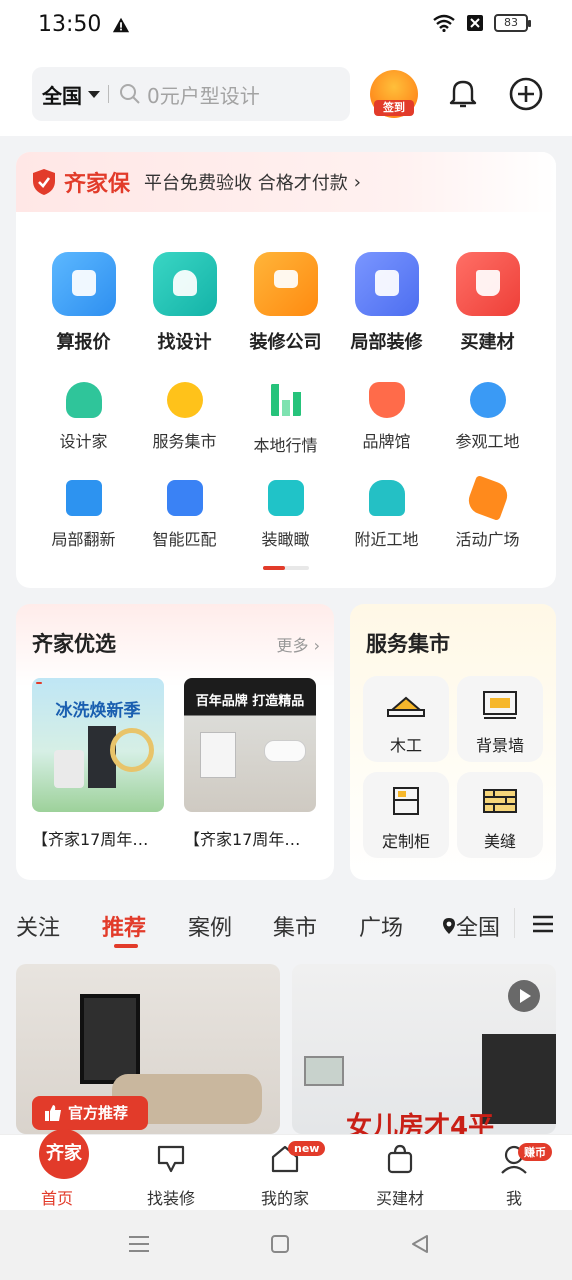  I want to click on city-selector: 全国, so click(62, 94).